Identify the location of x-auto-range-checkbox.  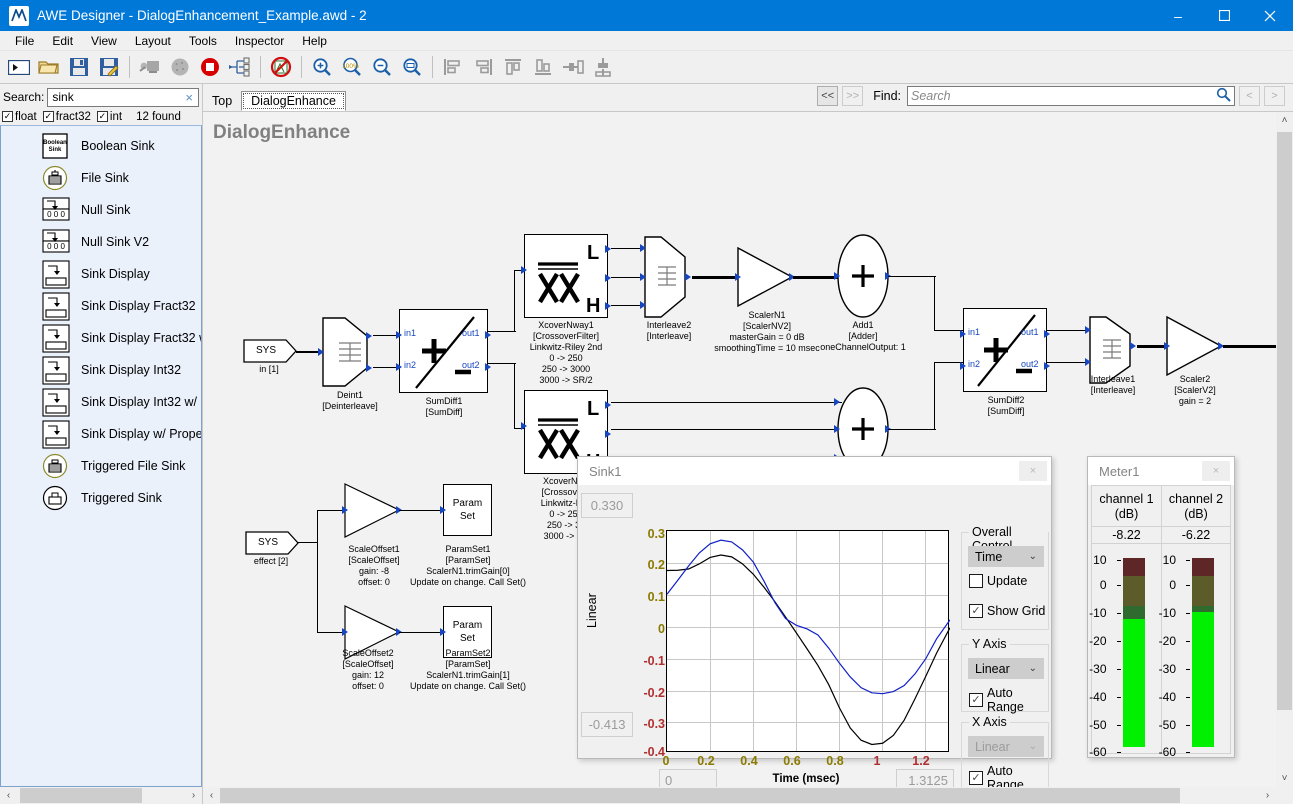
(976, 778).